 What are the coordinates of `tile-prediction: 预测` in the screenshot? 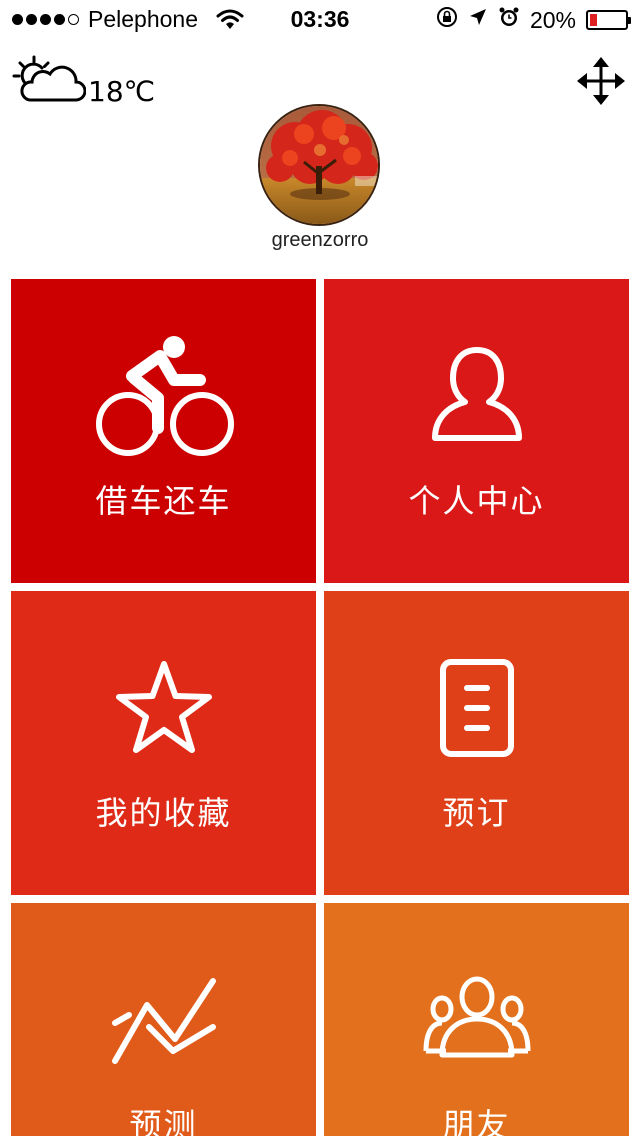 It's located at (163, 1023).